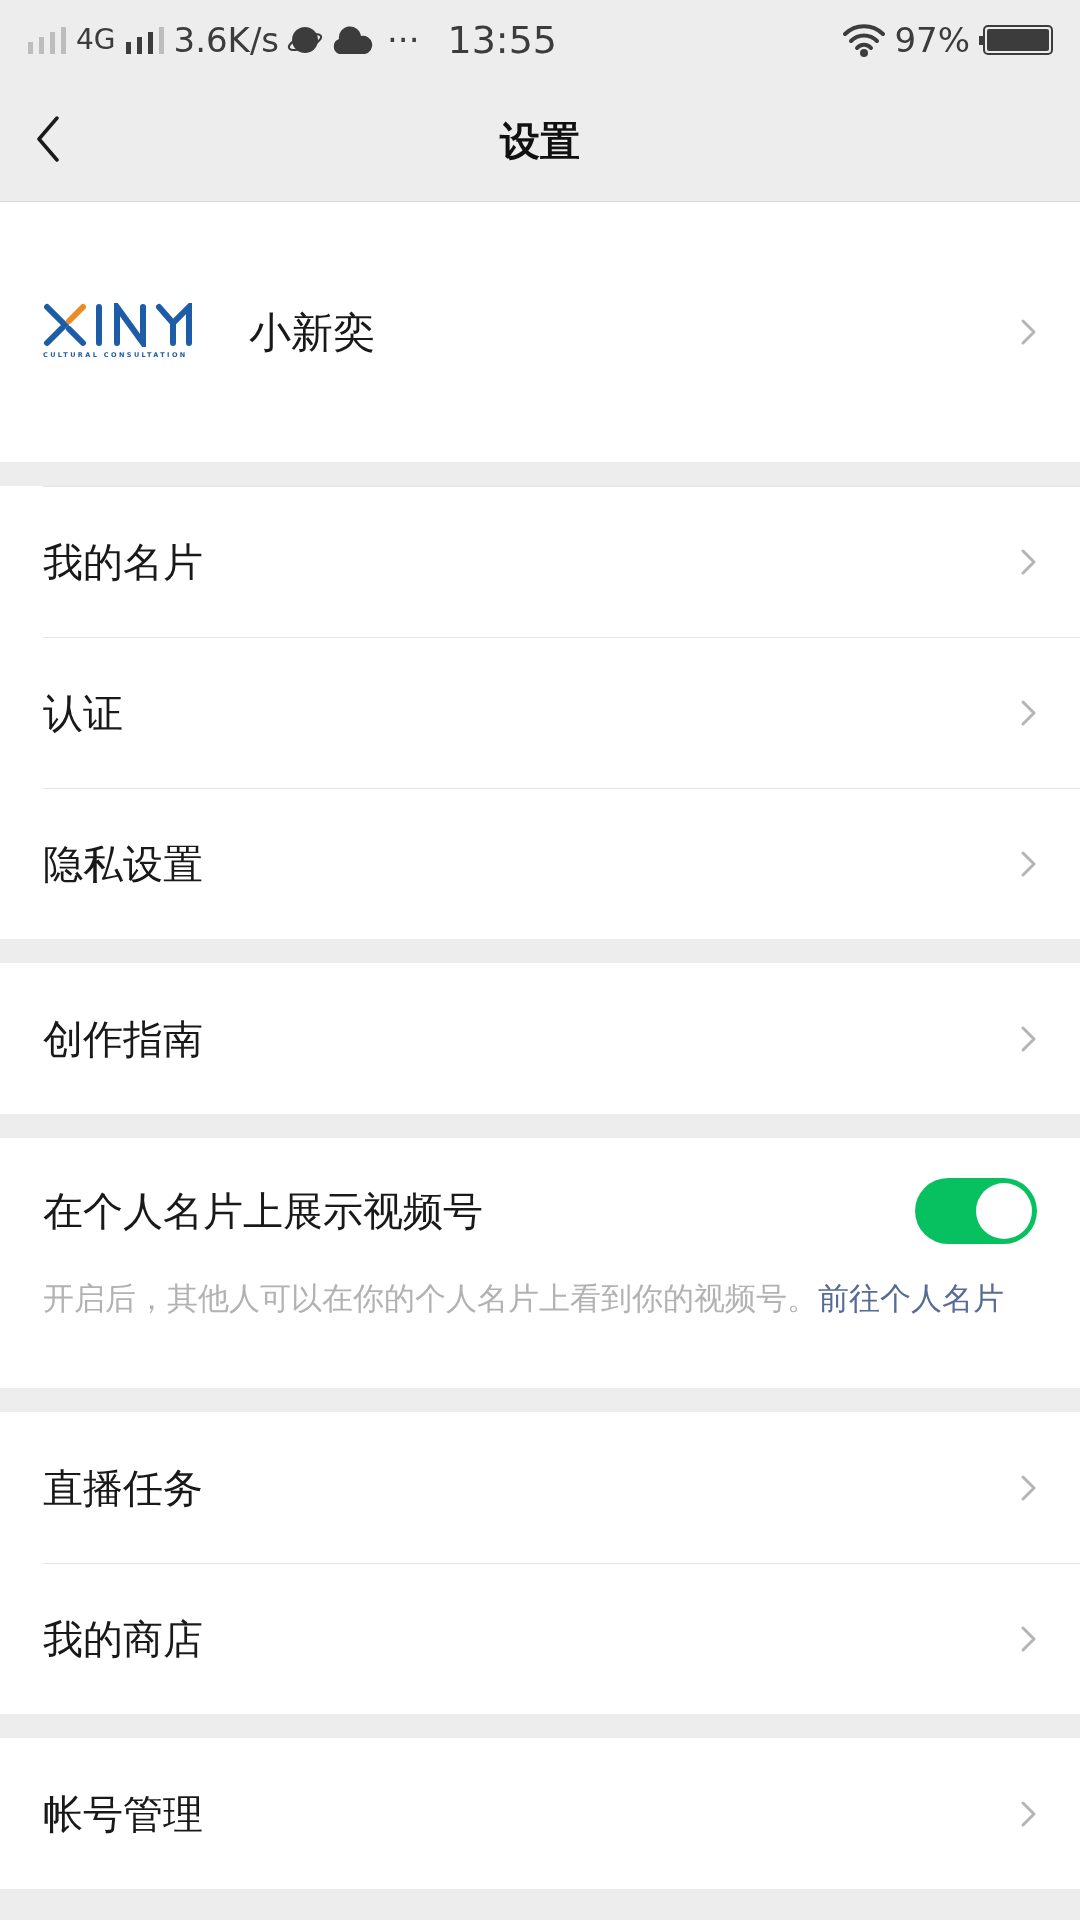 This screenshot has width=1080, height=1920. What do you see at coordinates (864, 40) in the screenshot?
I see `wifi-icon` at bounding box center [864, 40].